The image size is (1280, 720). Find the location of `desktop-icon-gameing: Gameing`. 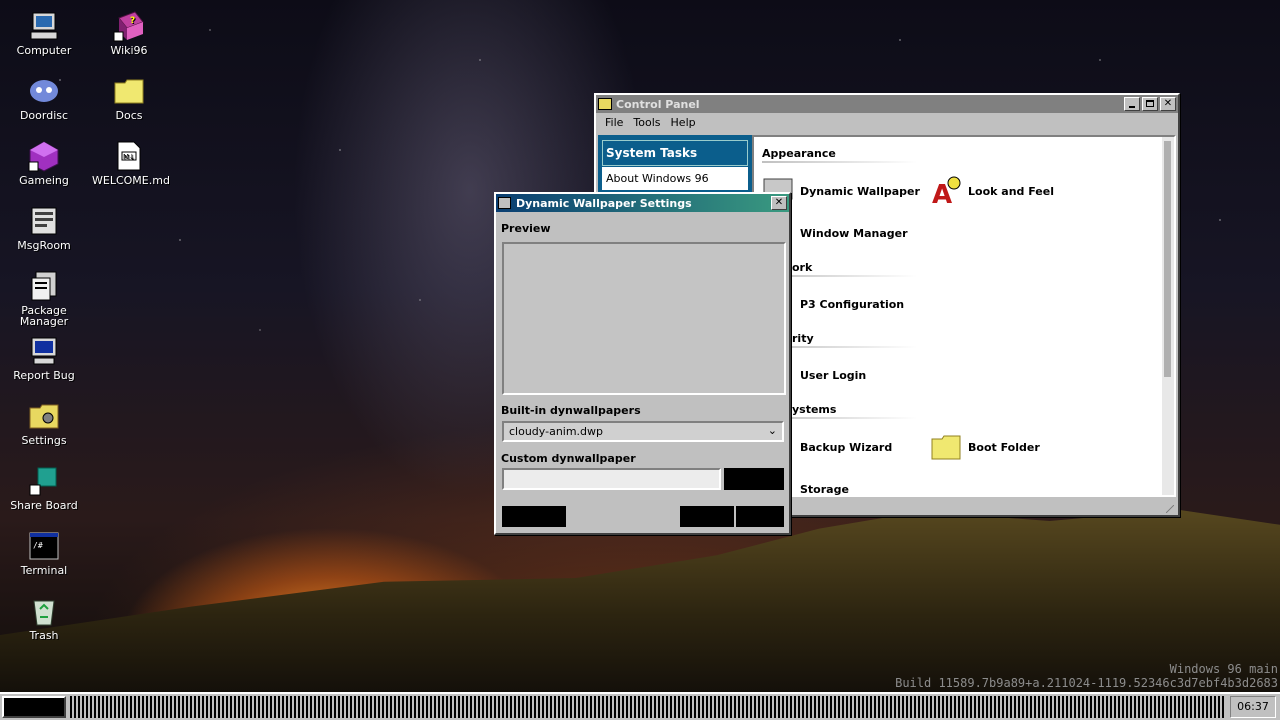

desktop-icon-gameing: Gameing is located at coordinates (44, 163).